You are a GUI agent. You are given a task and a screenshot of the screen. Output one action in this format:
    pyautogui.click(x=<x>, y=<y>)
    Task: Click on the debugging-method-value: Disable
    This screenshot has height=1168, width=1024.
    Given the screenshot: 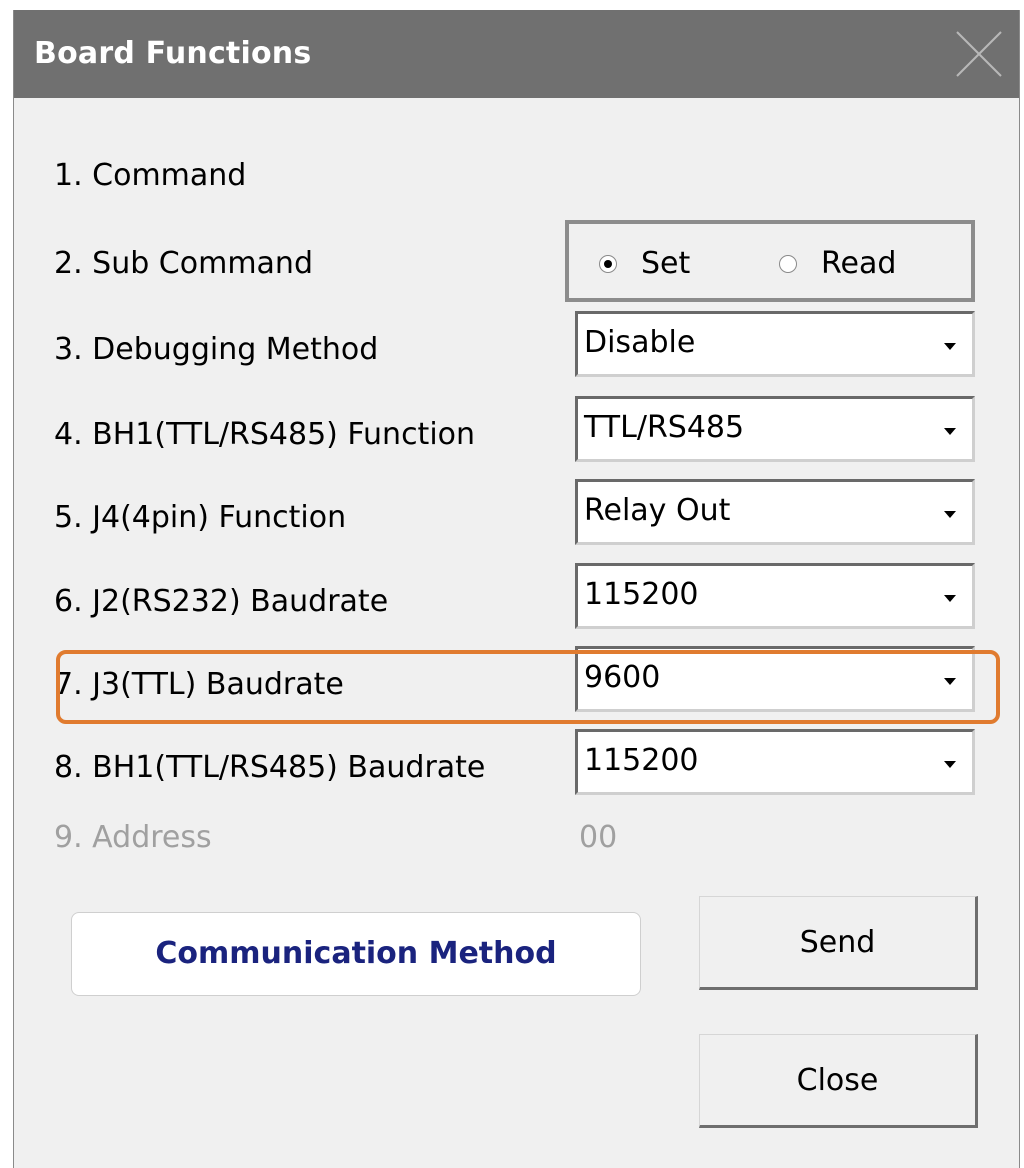 What is the action you would take?
    pyautogui.click(x=640, y=342)
    